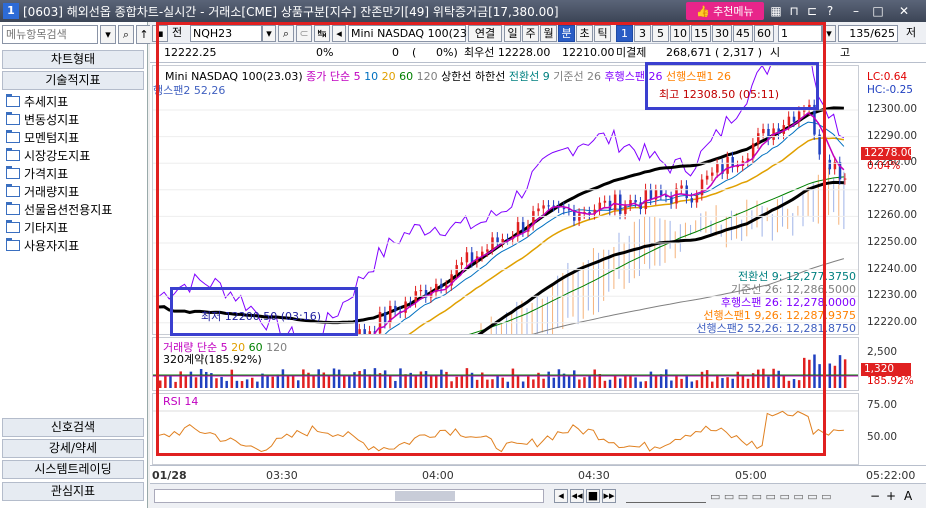 The width and height of the screenshot is (926, 508). Describe the element at coordinates (868, 33) in the screenshot. I see `bar-count-field: 135/625` at that location.